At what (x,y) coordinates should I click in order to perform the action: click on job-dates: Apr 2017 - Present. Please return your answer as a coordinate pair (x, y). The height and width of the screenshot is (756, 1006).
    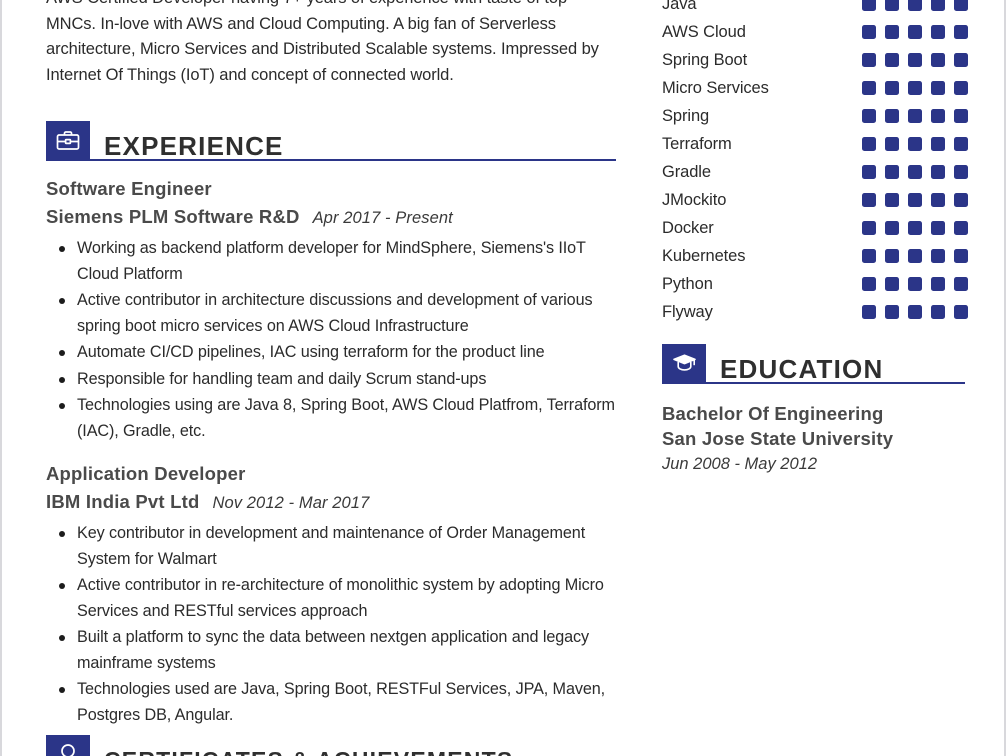
    Looking at the image, I should click on (382, 218).